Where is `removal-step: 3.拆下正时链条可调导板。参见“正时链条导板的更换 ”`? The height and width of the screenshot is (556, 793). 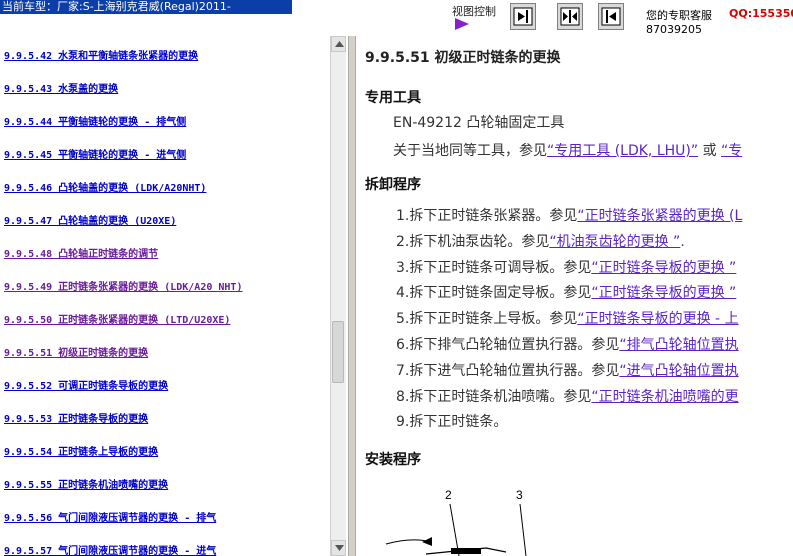 removal-step: 3.拆下正时链条可调导板。参见“正时链条导板的更换 ” is located at coordinates (566, 267).